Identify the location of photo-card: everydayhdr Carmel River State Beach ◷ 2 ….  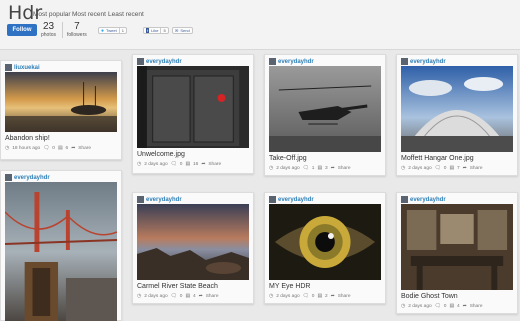
(193, 248).